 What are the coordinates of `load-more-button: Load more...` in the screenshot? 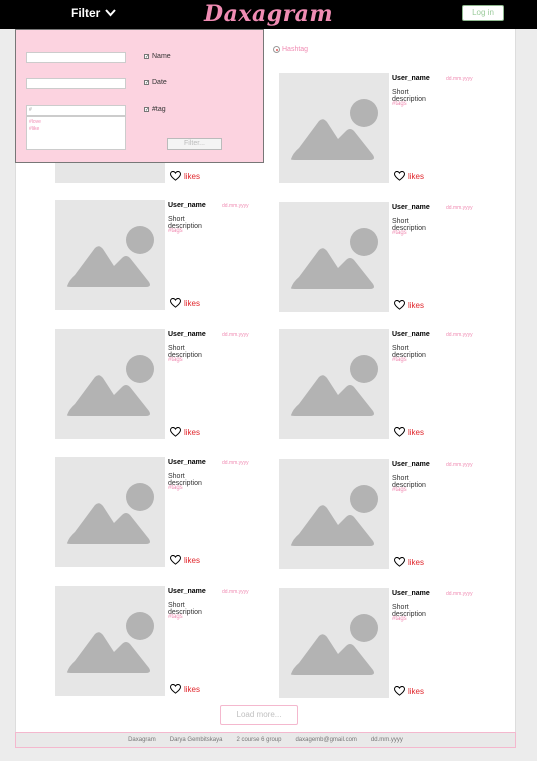 It's located at (259, 715).